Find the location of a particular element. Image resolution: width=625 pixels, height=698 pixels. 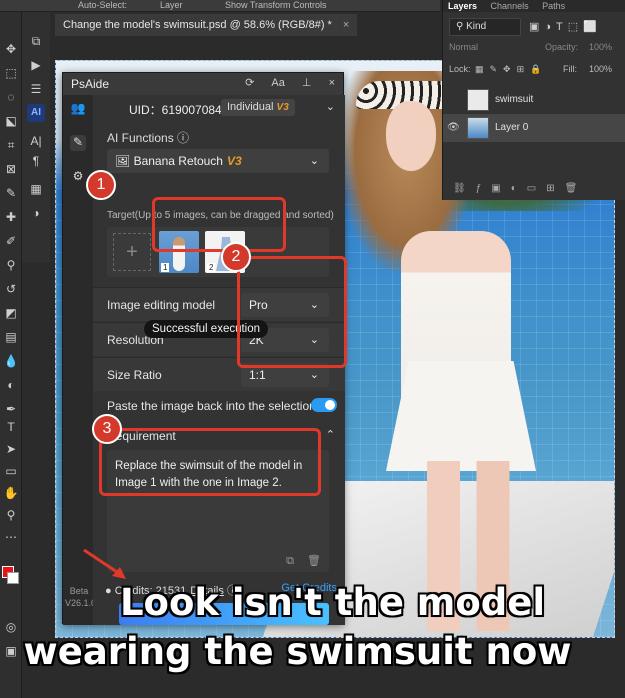

account-row: UID：619007084 Individual V3 ⌄ is located at coordinates (219, 108).